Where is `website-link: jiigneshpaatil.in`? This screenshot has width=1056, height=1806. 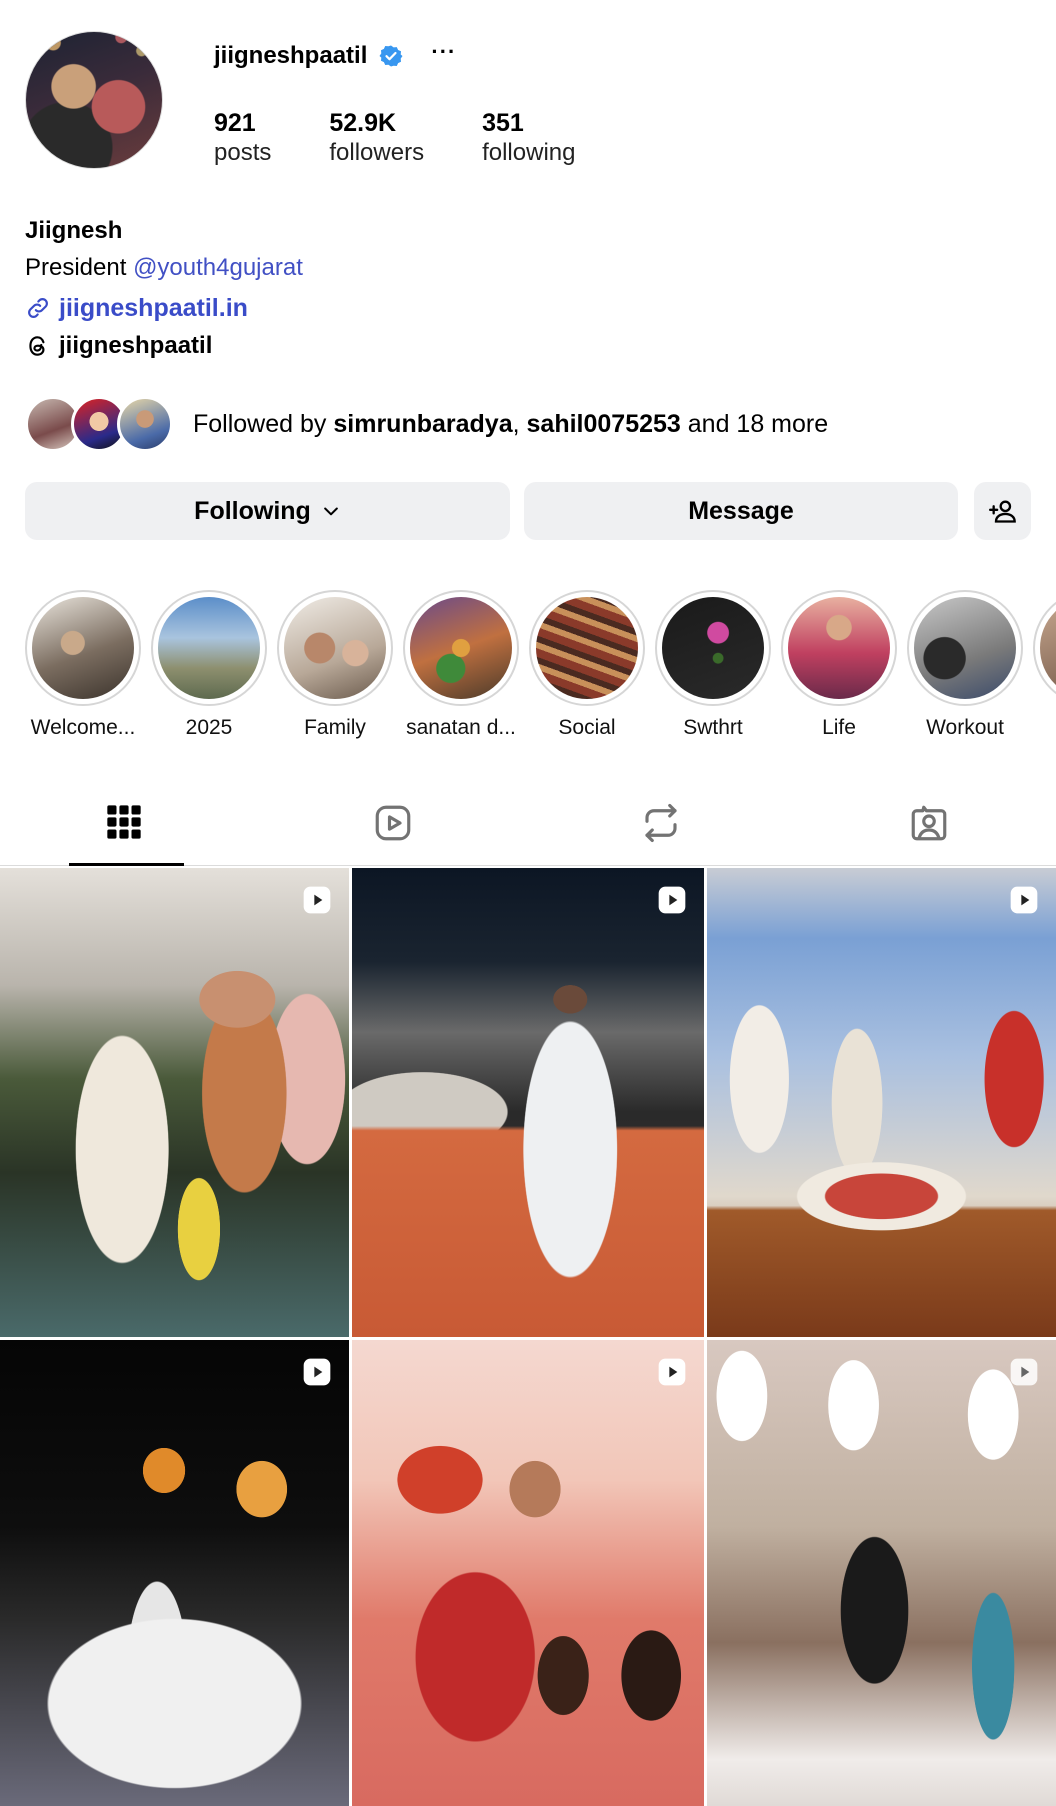
website-link: jiigneshpaatil.in is located at coordinates (153, 308).